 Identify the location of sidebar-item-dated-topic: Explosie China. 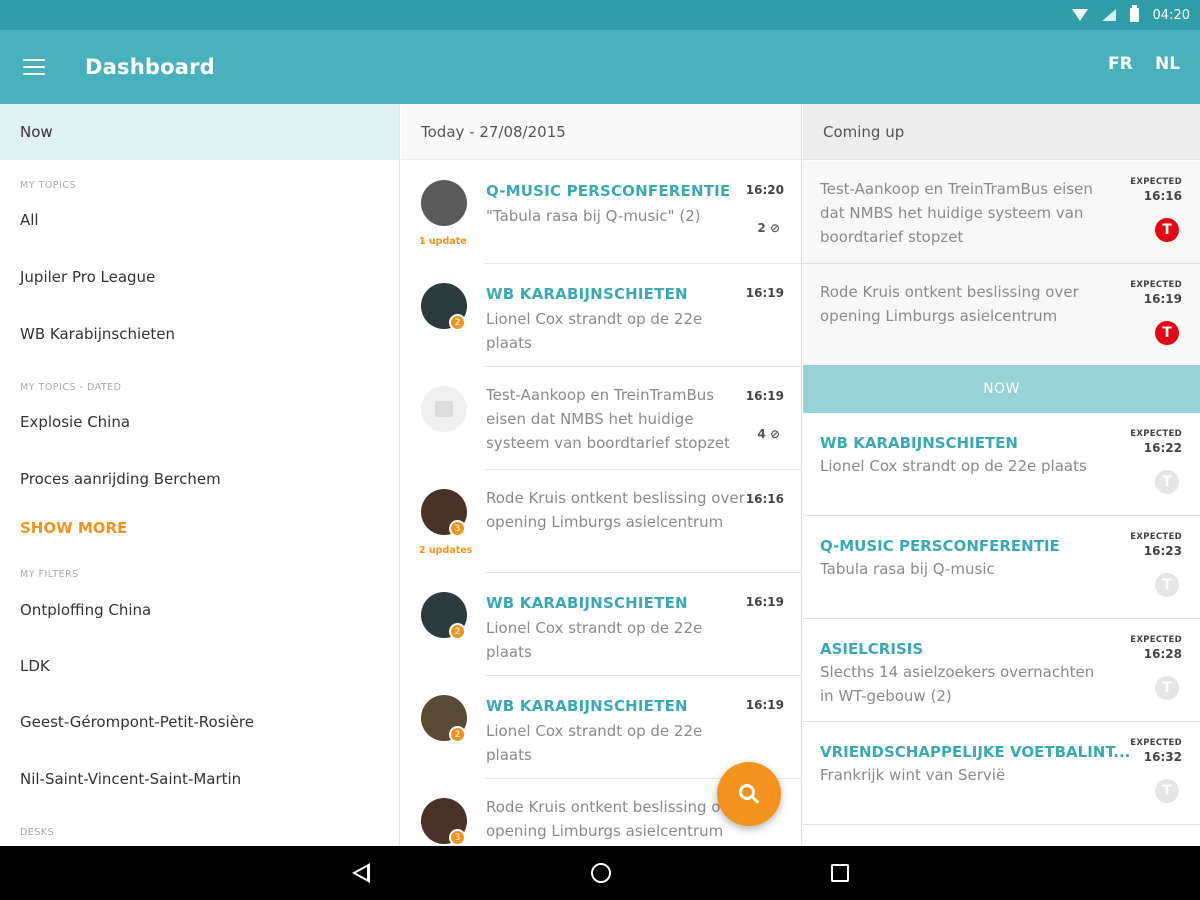
(65, 422).